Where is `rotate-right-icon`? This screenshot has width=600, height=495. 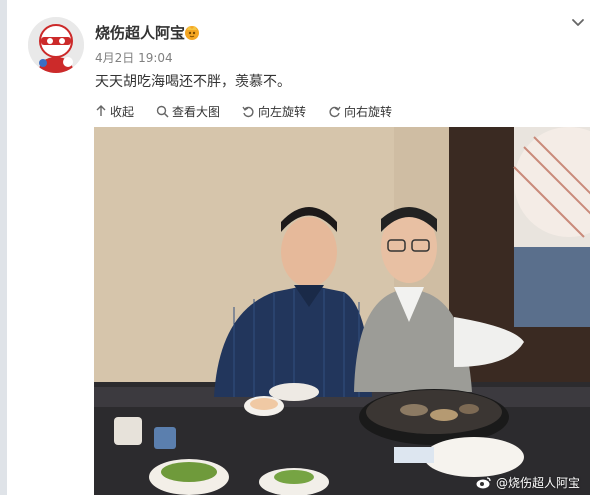 rotate-right-icon is located at coordinates (335, 111).